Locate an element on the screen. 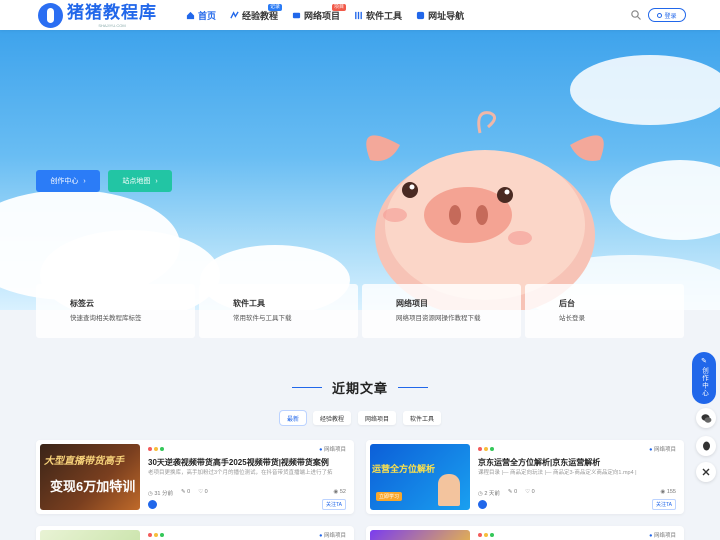  pen-icon: ✎ is located at coordinates (704, 361).